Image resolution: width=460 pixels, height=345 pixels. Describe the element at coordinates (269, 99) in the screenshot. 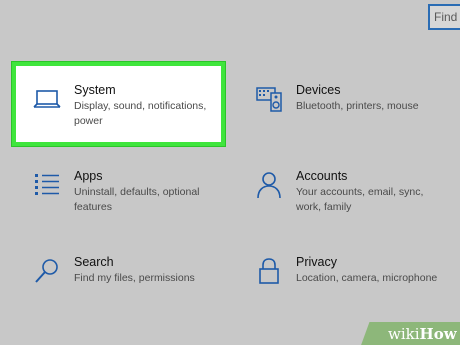

I see `keyboard-speaker-icon` at that location.